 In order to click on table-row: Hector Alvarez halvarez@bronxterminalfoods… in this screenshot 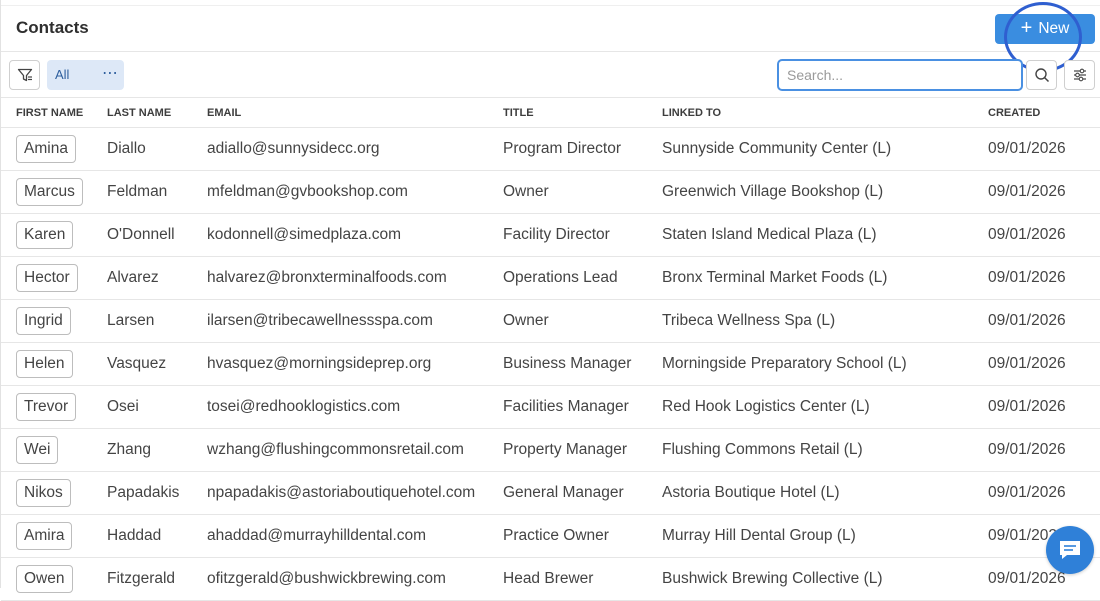, I will do `click(550, 278)`.